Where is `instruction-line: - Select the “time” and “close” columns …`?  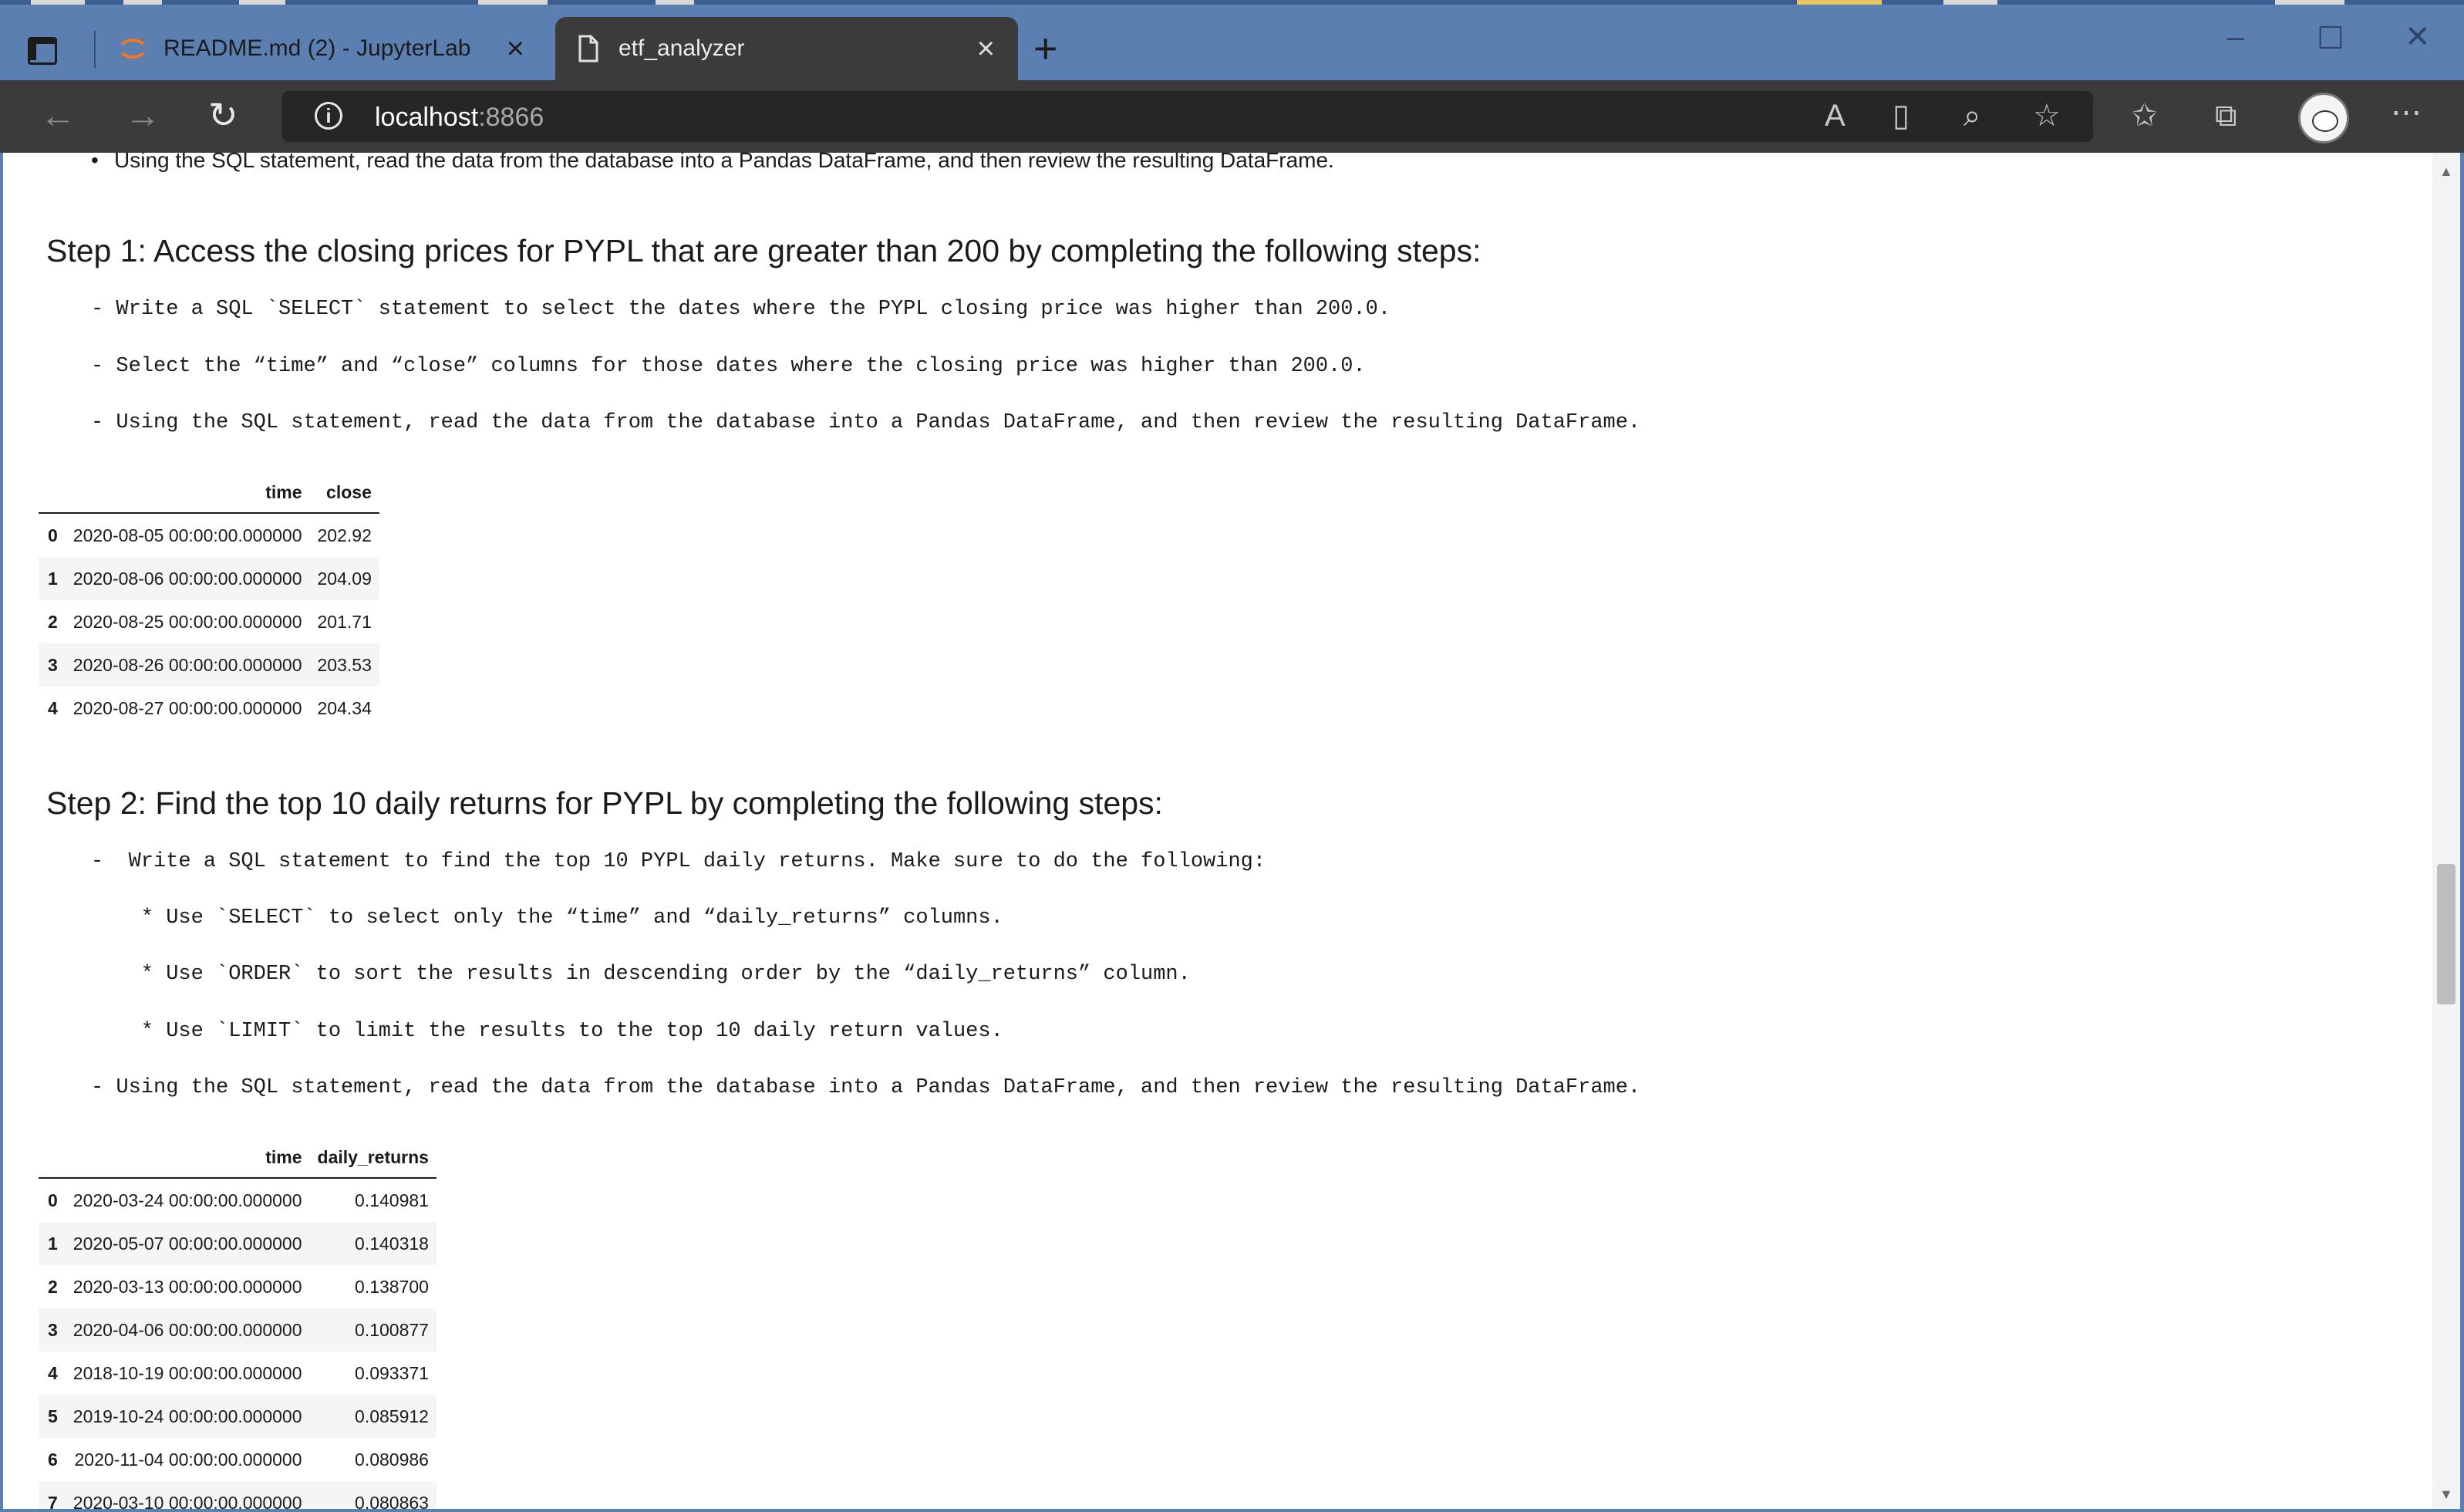 instruction-line: - Select the “time” and “close” columns … is located at coordinates (728, 367).